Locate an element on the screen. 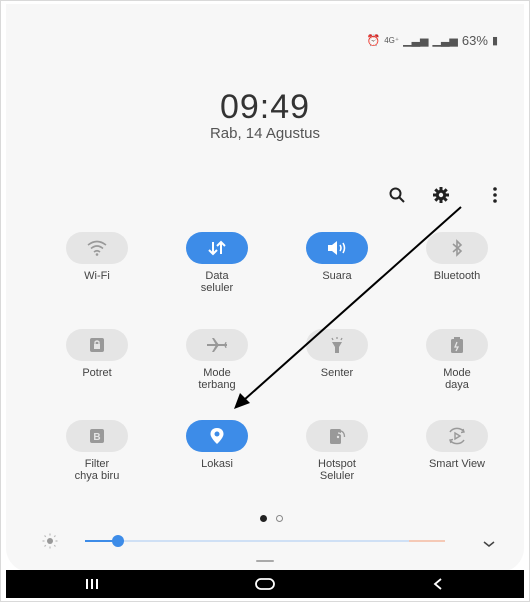  volume-icon is located at coordinates (337, 248).